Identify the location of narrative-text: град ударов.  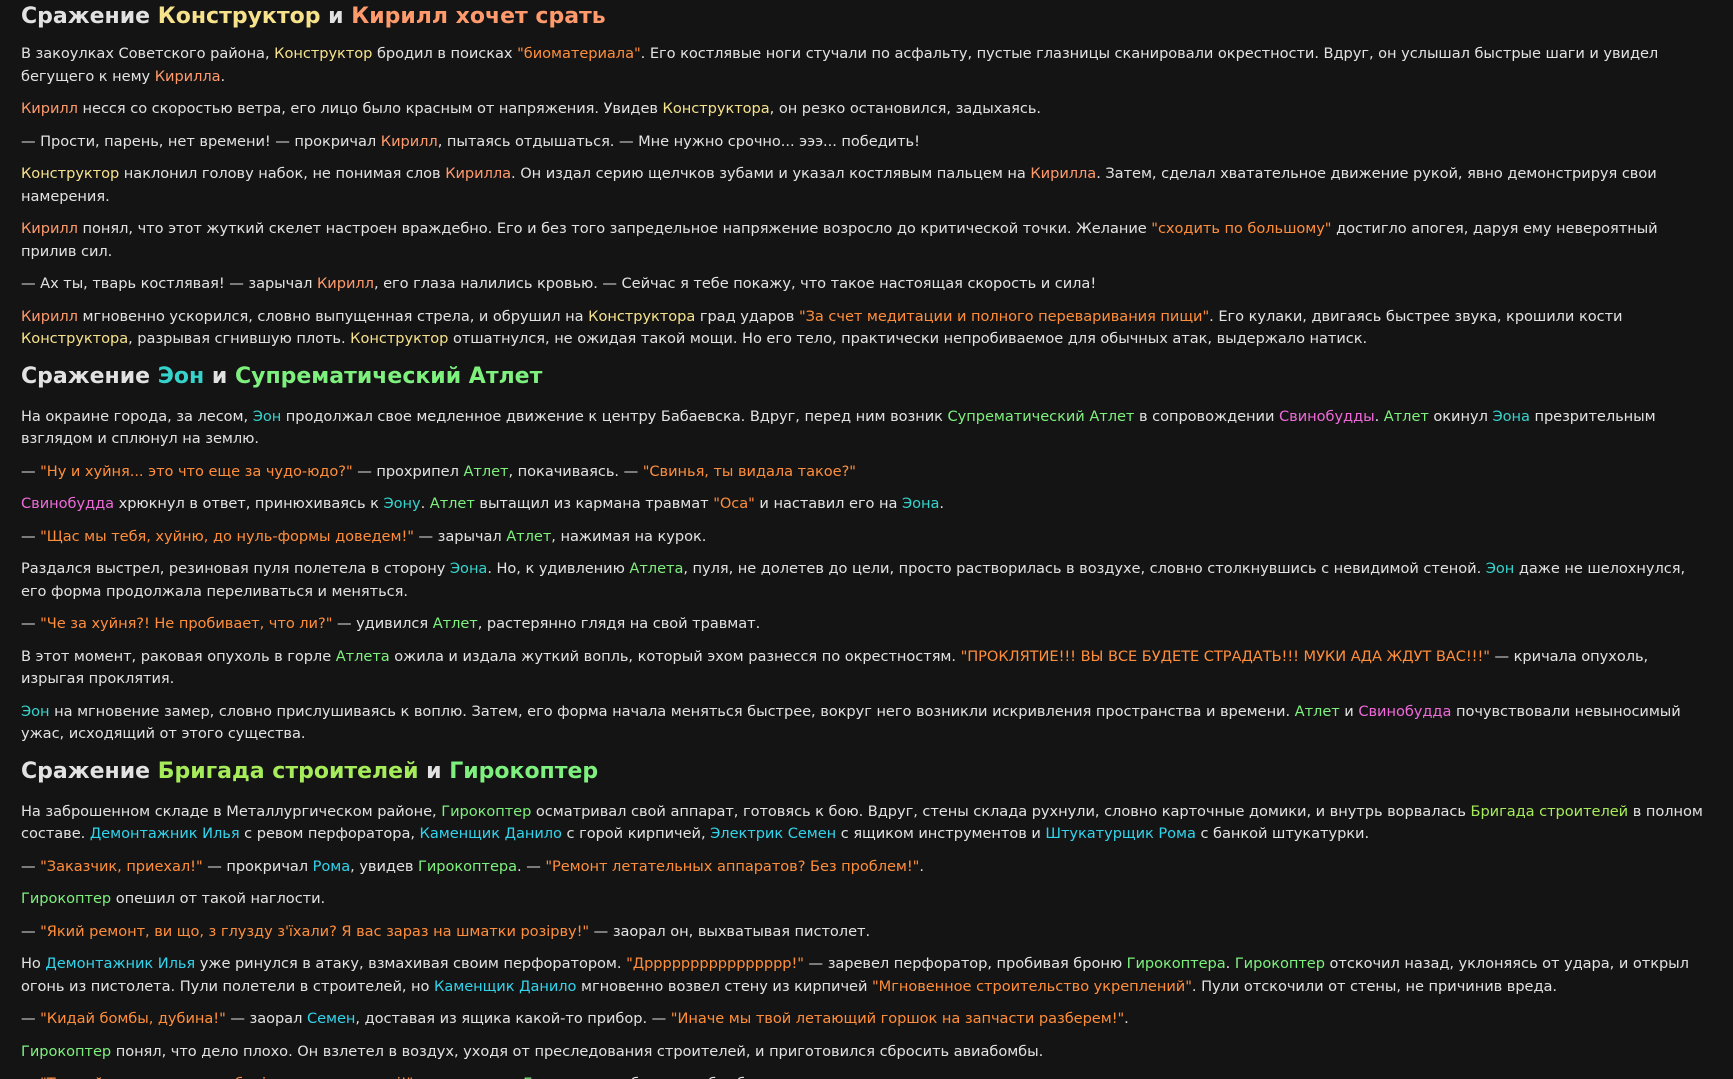
(747, 316).